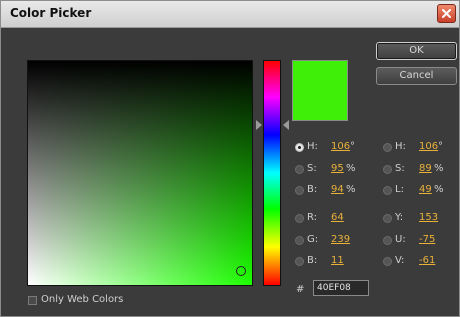 This screenshot has width=460, height=317. What do you see at coordinates (387, 240) in the screenshot?
I see `yuv-u-radio` at bounding box center [387, 240].